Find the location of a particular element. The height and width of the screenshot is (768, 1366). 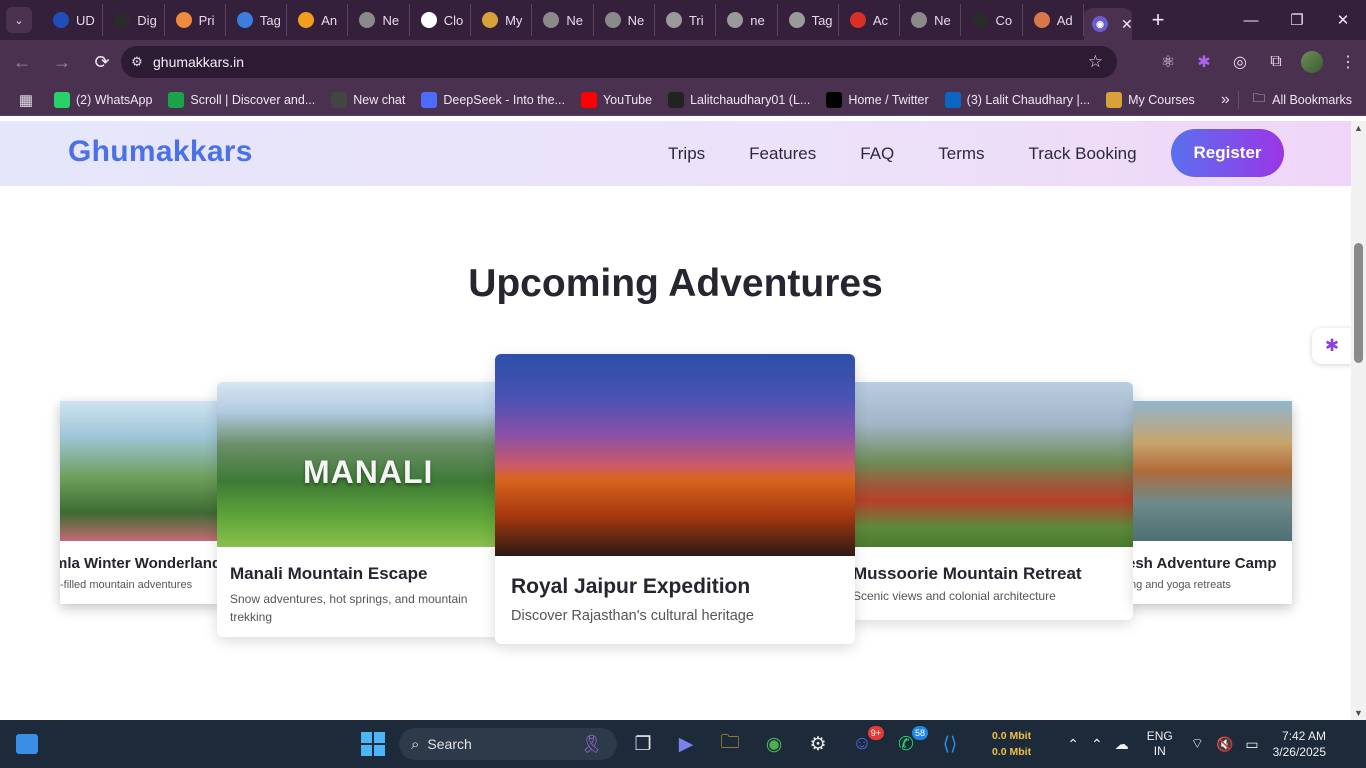

tab-10: Tri is located at coordinates (686, 20).